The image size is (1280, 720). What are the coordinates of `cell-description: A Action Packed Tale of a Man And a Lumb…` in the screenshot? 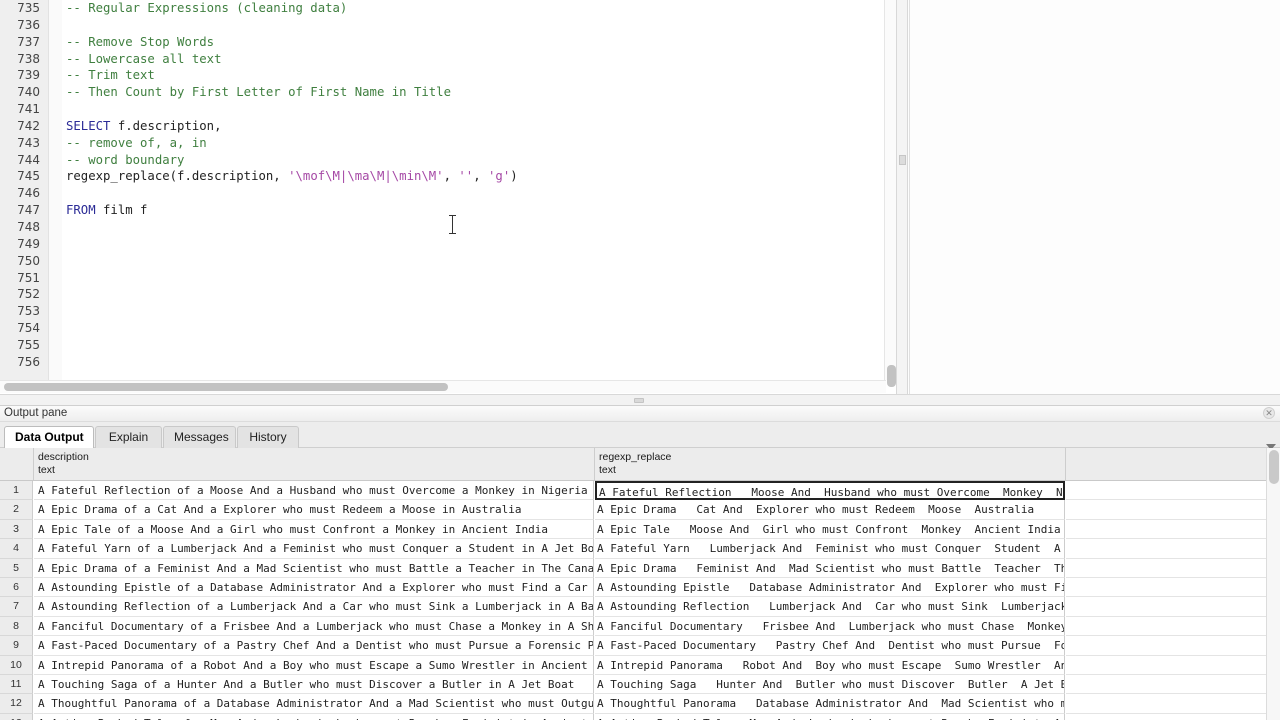 It's located at (314, 716).